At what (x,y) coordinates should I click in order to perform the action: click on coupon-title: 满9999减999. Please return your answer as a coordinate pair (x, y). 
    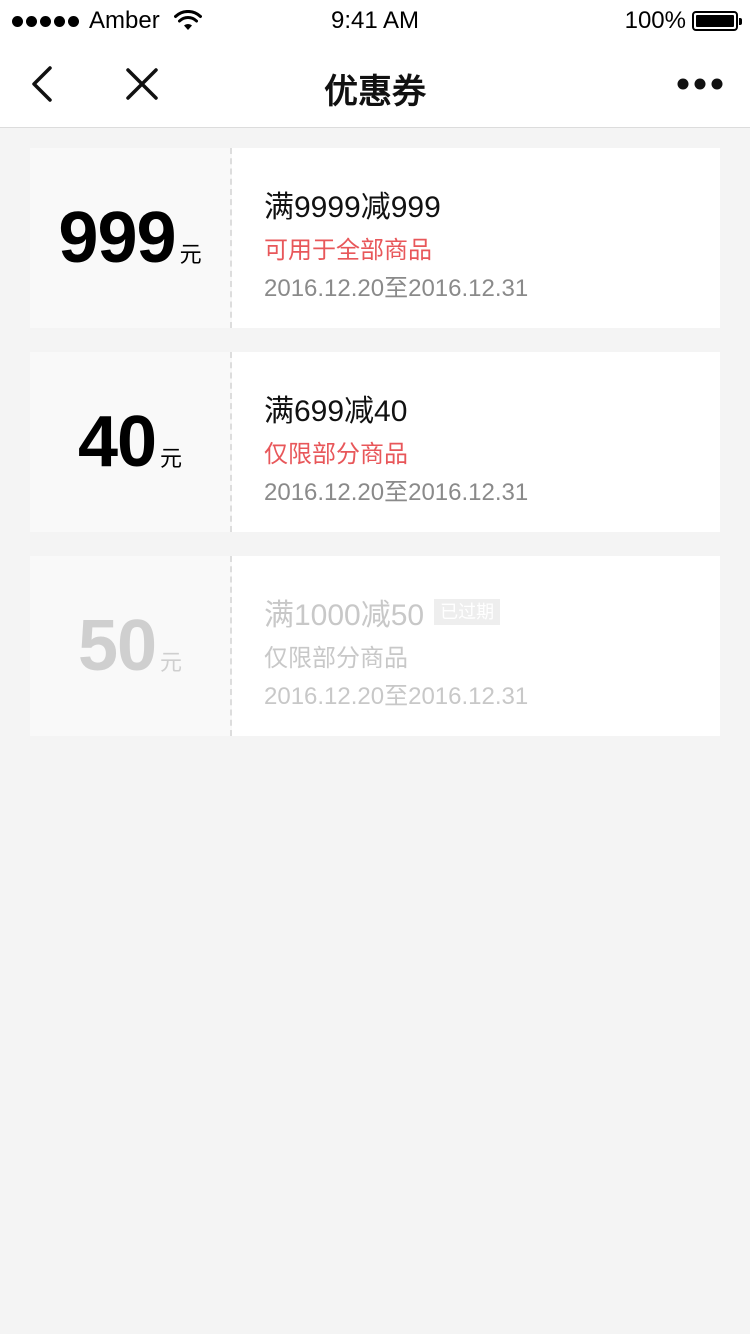
    Looking at the image, I should click on (396, 204).